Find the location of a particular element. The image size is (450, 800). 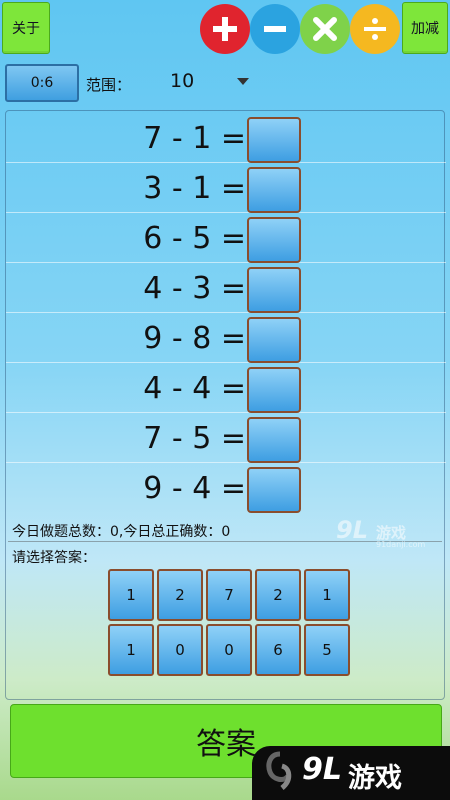

problem-expression: 7 - 1 = is located at coordinates (194, 138).